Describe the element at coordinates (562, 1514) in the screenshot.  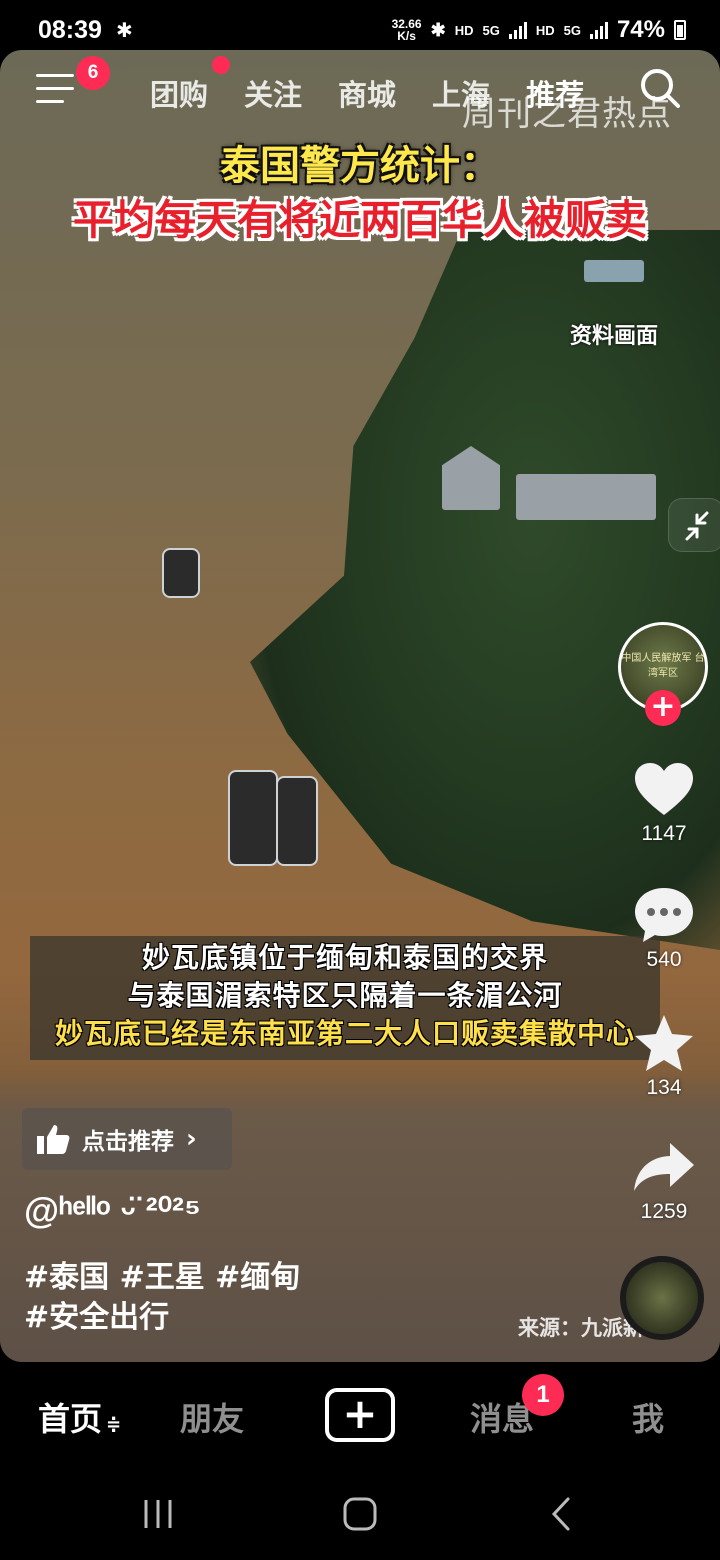
I see `back-icon` at that location.